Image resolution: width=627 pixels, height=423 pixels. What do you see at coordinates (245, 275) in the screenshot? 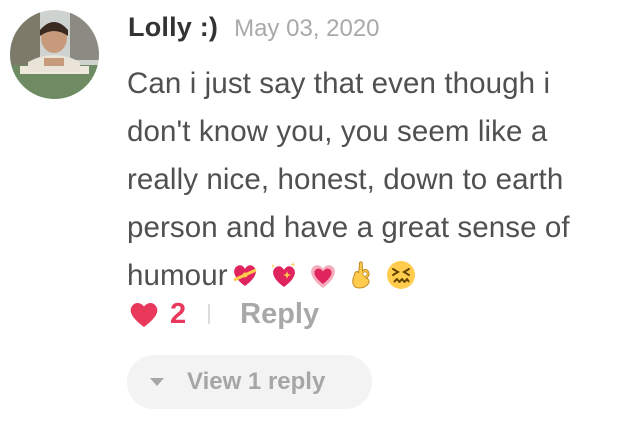
I see `heart-with-ribbon-icon` at bounding box center [245, 275].